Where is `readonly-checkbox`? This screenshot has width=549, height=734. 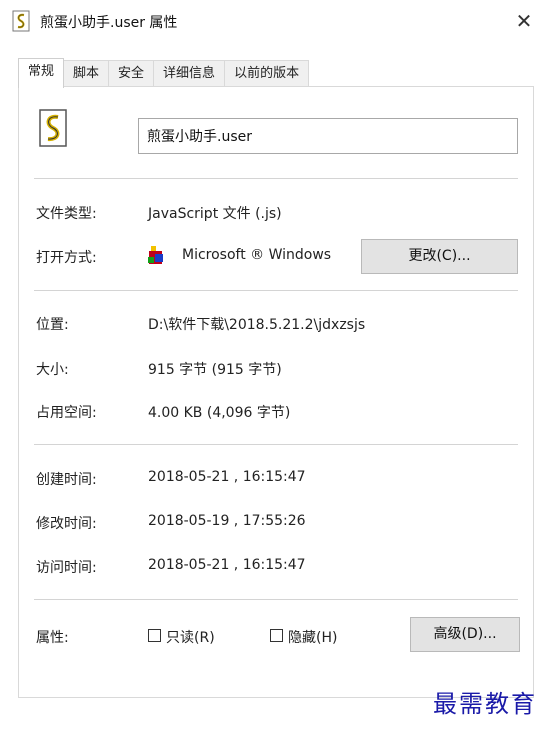 readonly-checkbox is located at coordinates (154, 635).